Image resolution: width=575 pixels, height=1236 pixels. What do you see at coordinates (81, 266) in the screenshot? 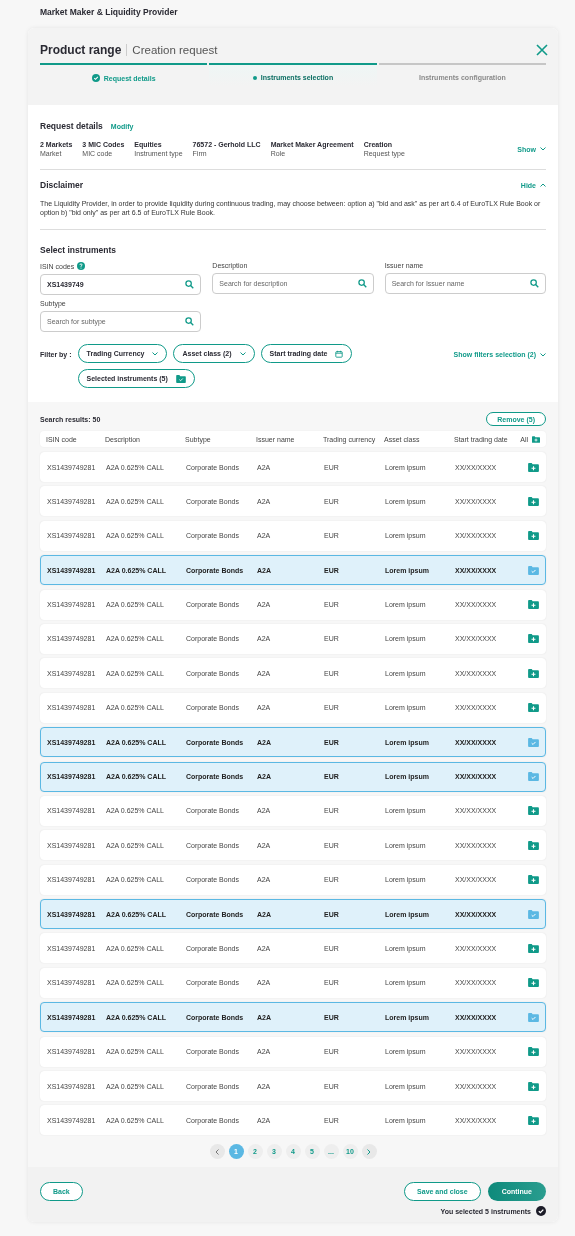
I see `help-icon` at bounding box center [81, 266].